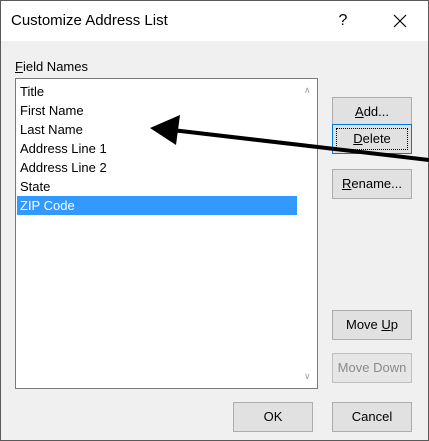  I want to click on list-item: ZIP Code, so click(157, 205).